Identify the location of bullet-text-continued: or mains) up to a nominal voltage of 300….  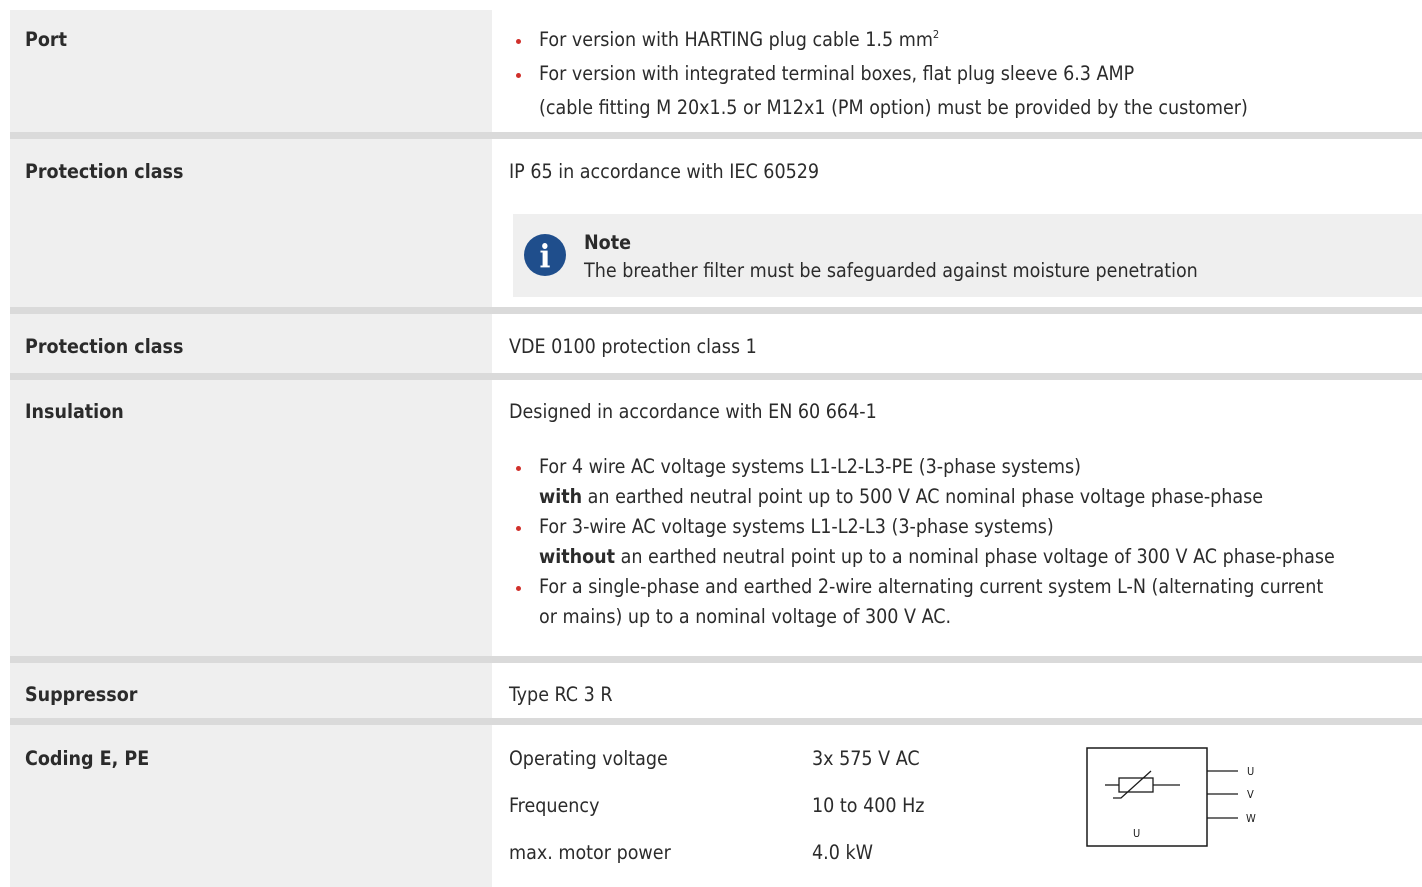
(745, 616).